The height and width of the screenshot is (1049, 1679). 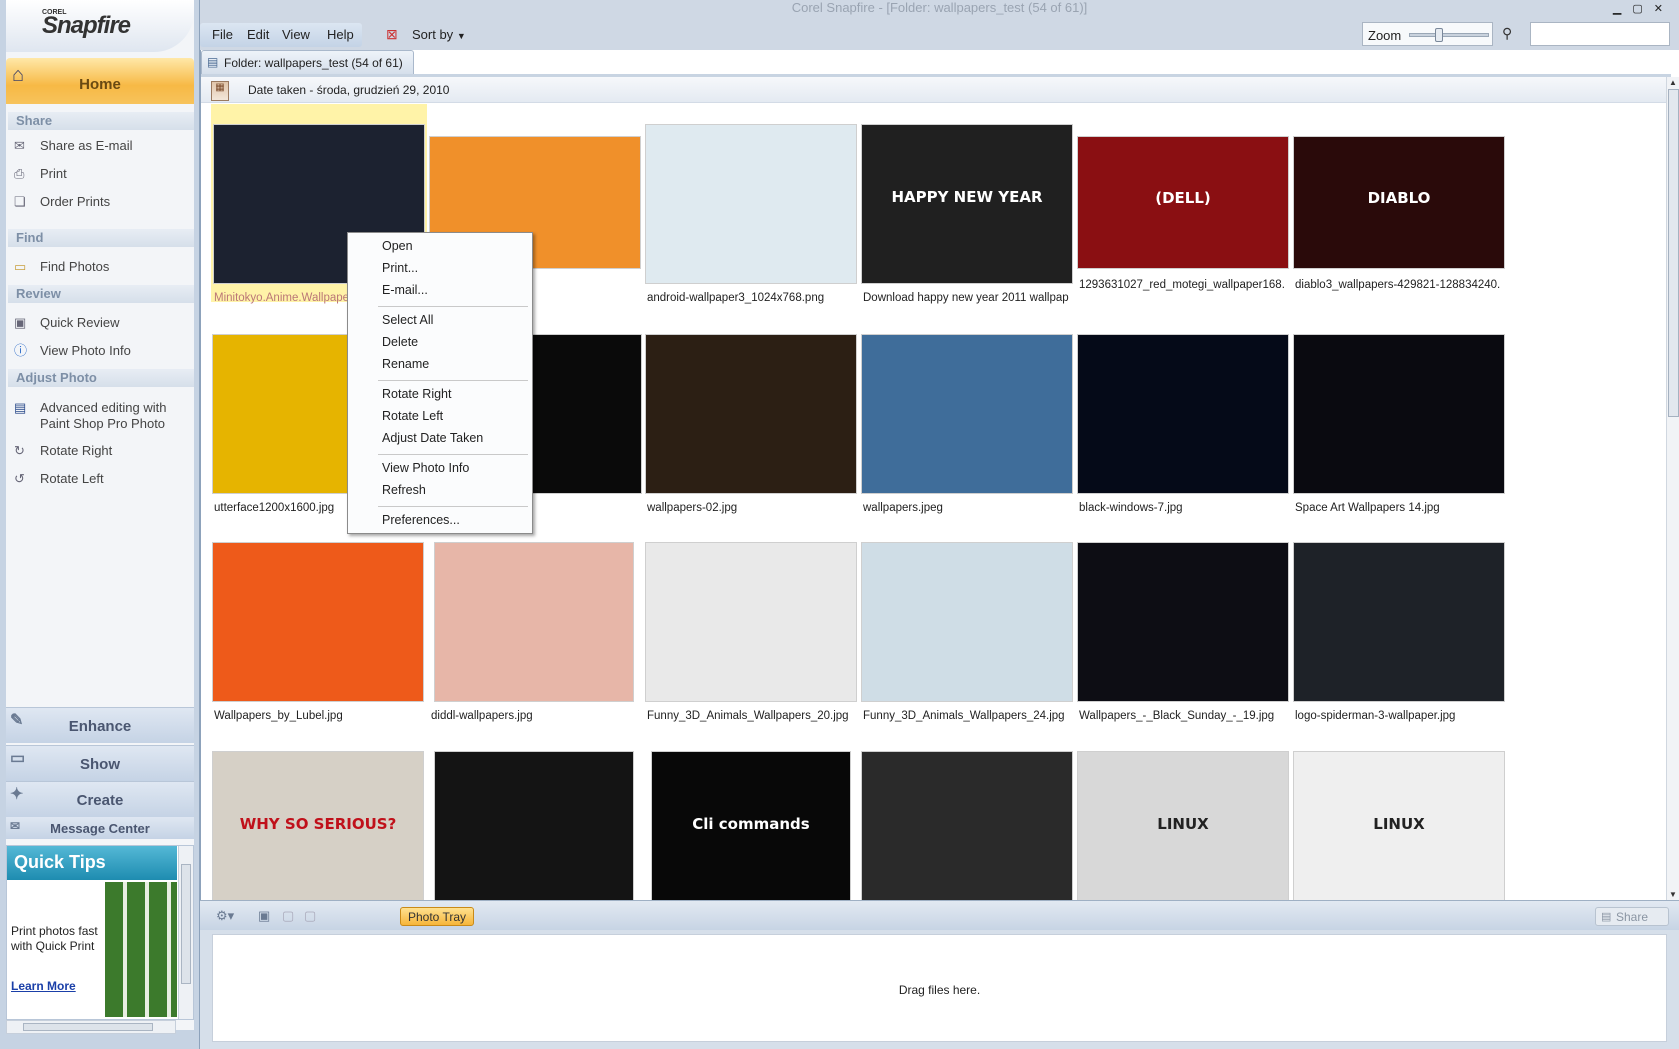 I want to click on photo-thumbnail-cell: Wallpapers_-_Black_Sunday_-_19.jpg, so click(x=1182, y=622).